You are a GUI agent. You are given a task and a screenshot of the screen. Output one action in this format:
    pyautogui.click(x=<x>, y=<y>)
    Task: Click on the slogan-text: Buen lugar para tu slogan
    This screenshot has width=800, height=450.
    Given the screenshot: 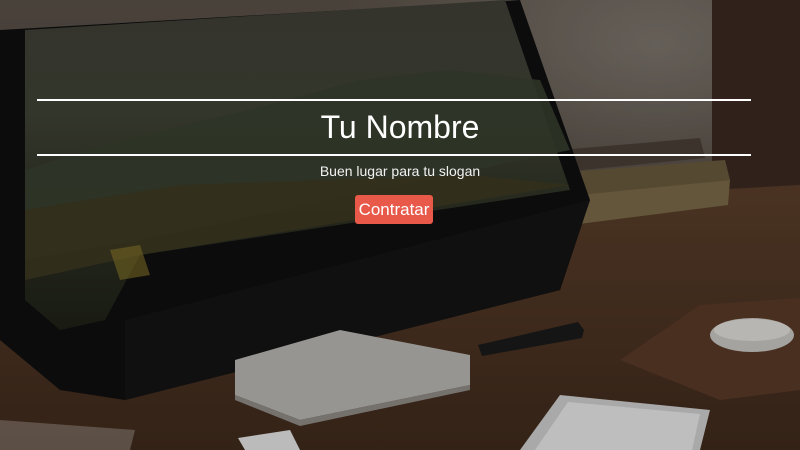 What is the action you would take?
    pyautogui.click(x=400, y=171)
    